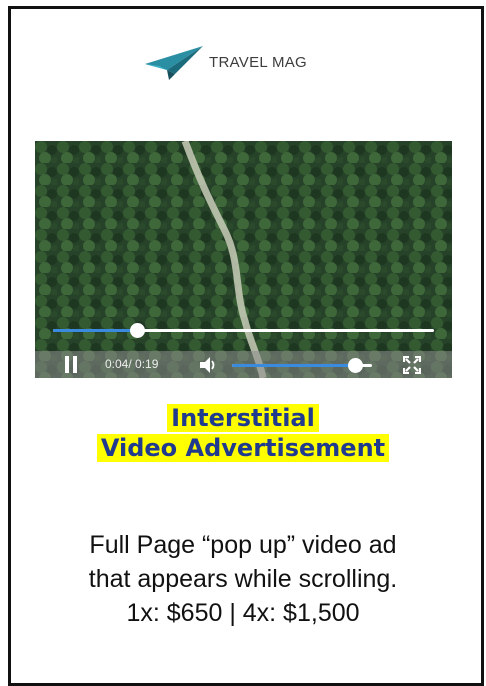 This screenshot has height=686, width=486. Describe the element at coordinates (117, 364) in the screenshot. I see `current-time: 0:04` at that location.